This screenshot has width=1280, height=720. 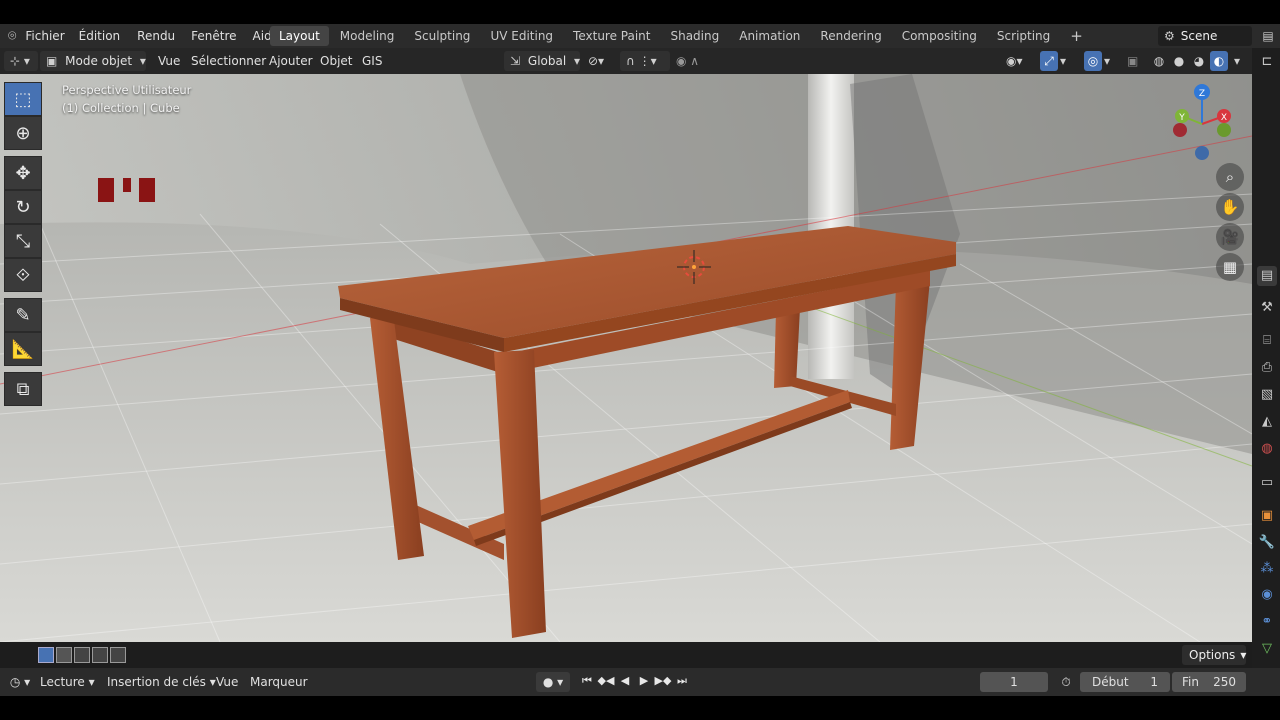 I want to click on stopwatch-icon: ⏱, so click(x=1066, y=682).